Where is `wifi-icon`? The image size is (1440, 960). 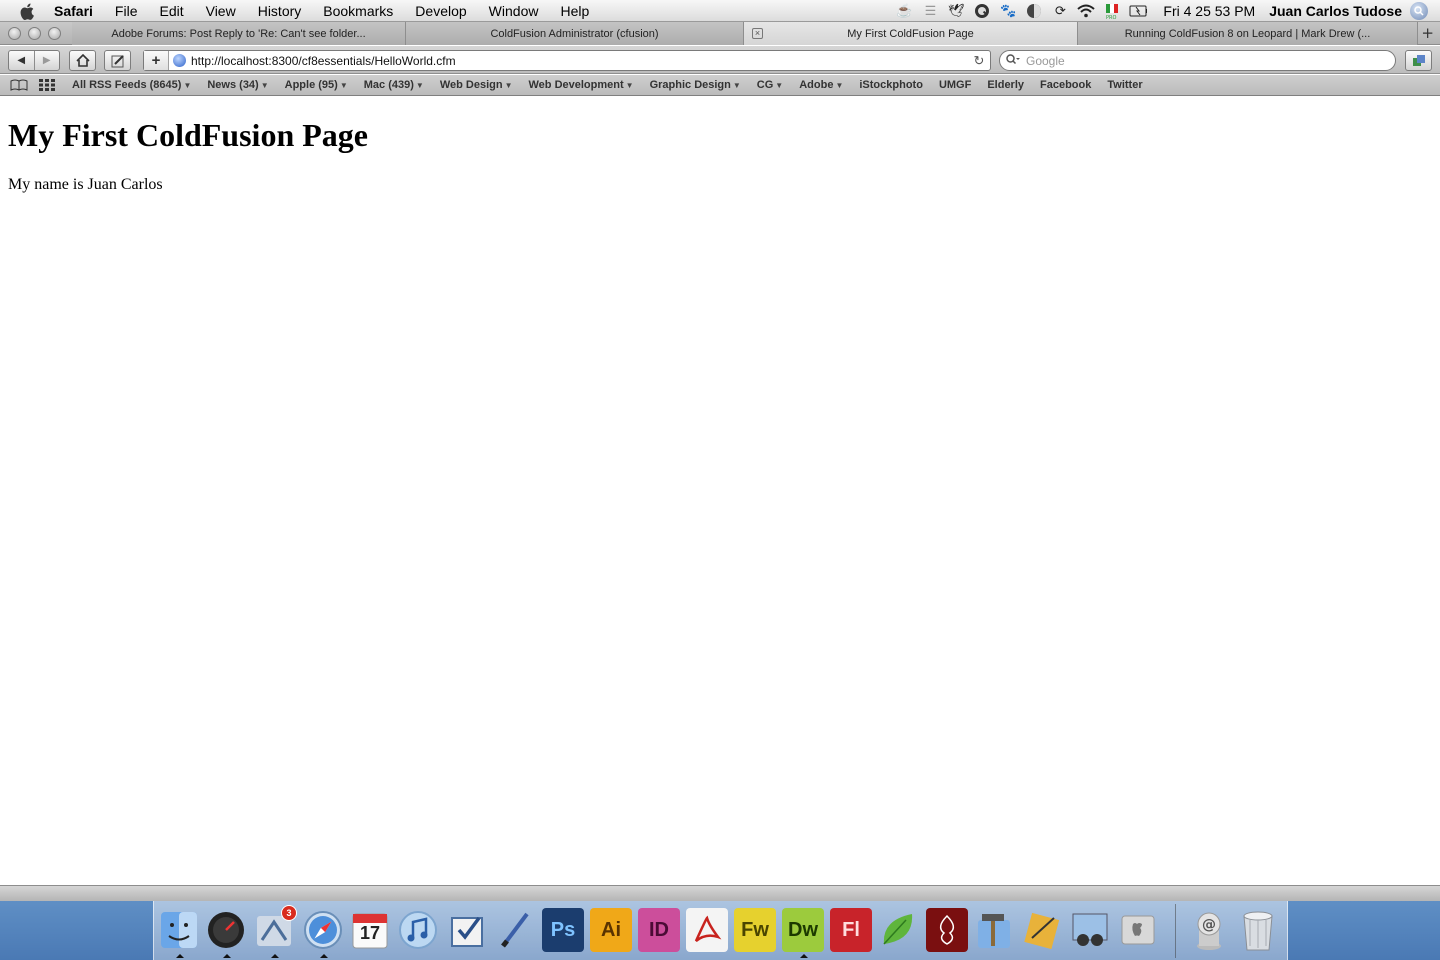
wifi-icon is located at coordinates (1086, 11).